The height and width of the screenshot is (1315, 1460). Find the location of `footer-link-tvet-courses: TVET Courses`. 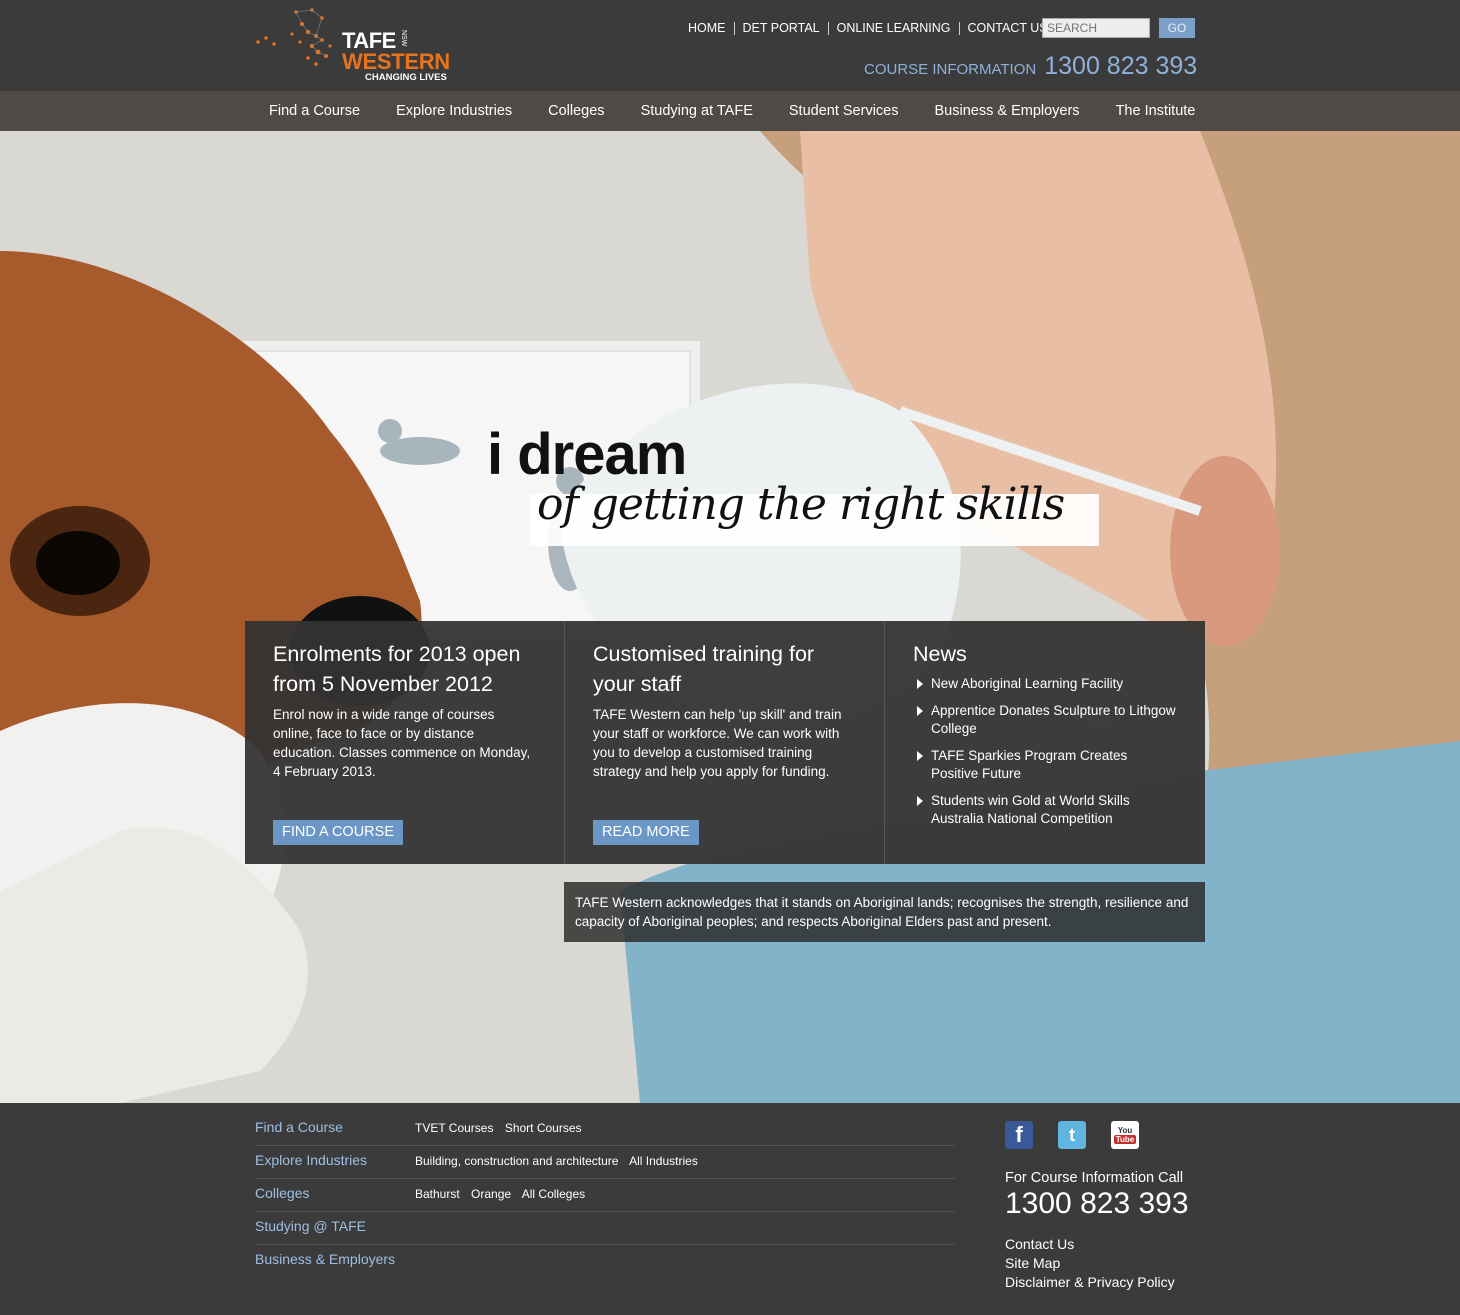

footer-link-tvet-courses: TVET Courses is located at coordinates (454, 1128).